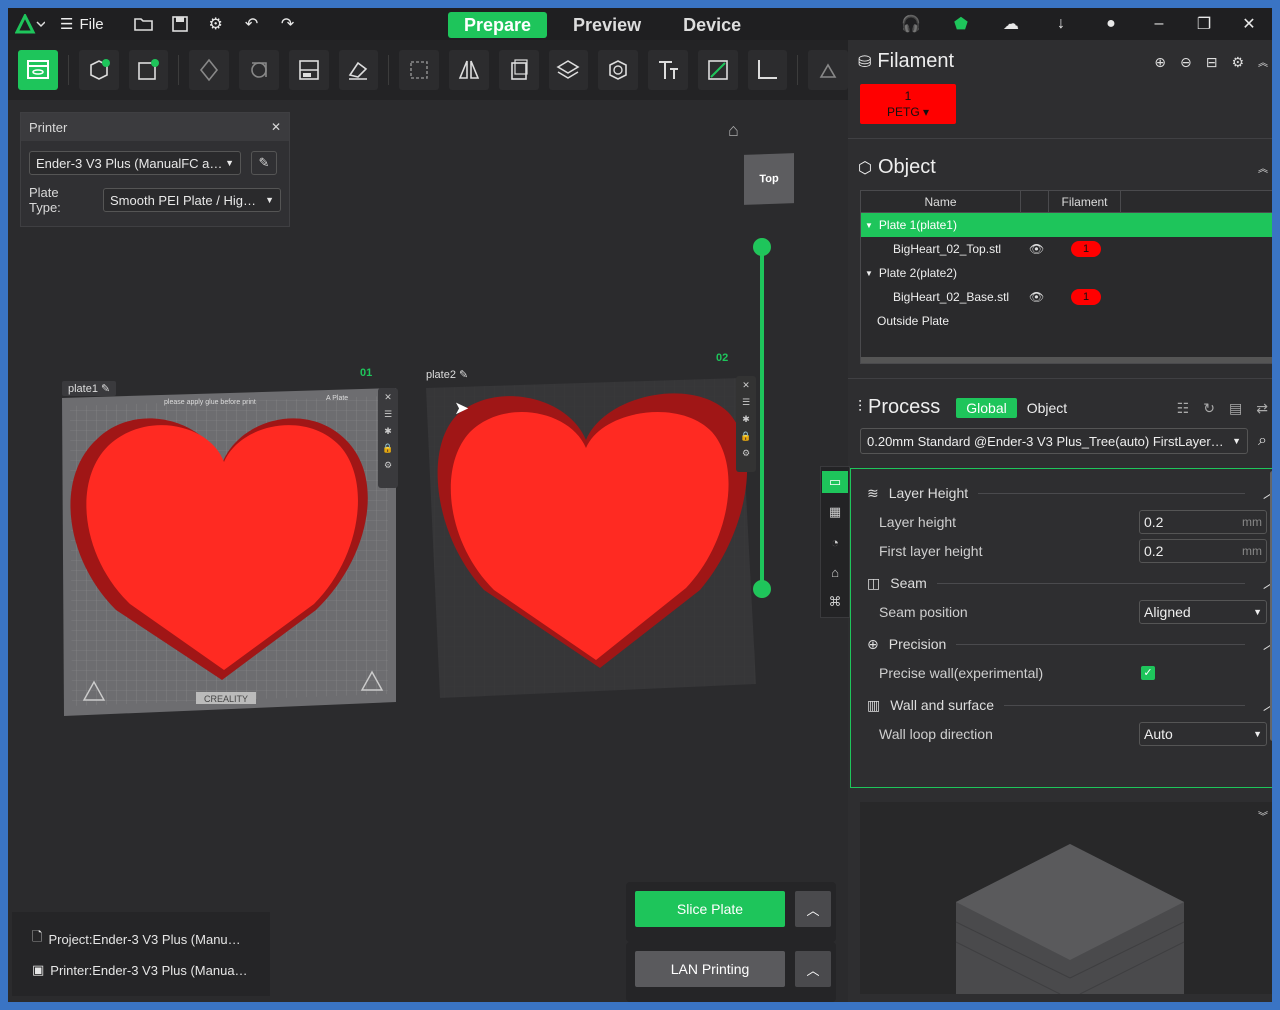  I want to click on tab-device: Device, so click(712, 25).